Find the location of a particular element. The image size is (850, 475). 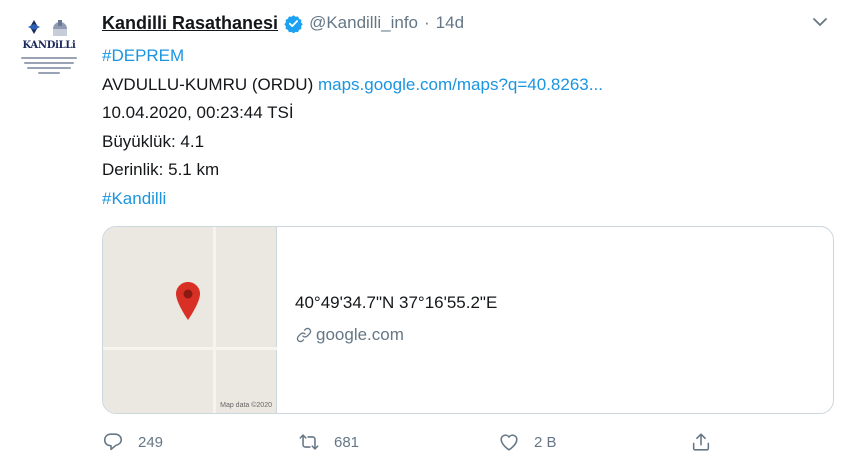

retweet-button: 681 is located at coordinates (328, 442).